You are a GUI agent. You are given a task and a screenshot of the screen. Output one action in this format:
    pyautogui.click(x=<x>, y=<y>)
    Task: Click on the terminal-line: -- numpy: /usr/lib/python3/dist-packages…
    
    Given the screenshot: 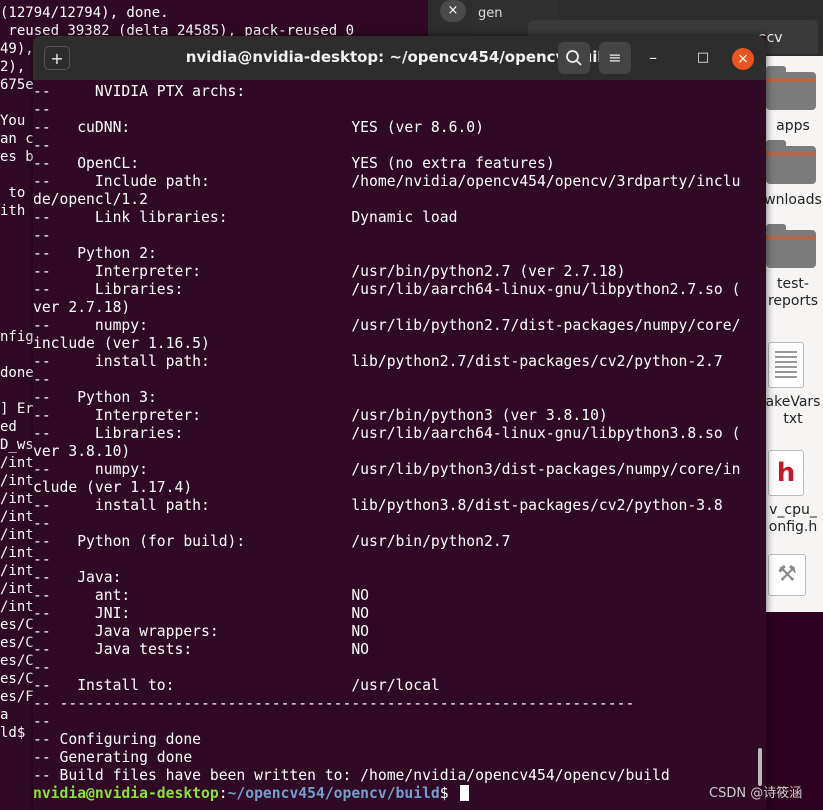 What is the action you would take?
    pyautogui.click(x=387, y=469)
    